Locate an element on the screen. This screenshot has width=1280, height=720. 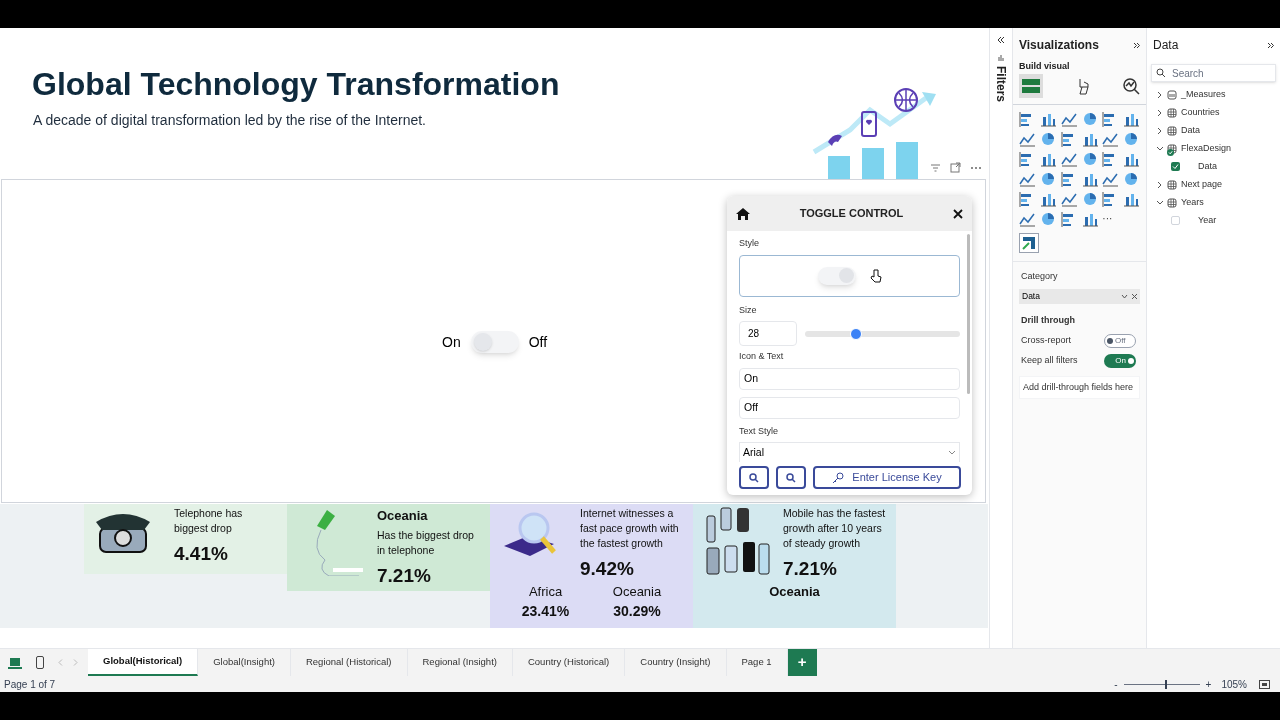
field-item: Data is located at coordinates (1218, 166).